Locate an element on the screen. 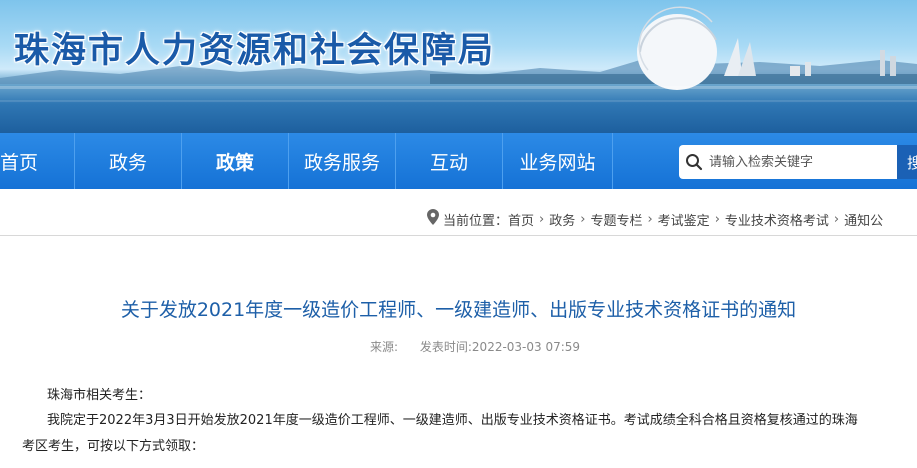 The height and width of the screenshot is (468, 917). nav-item-interaction: 互动 is located at coordinates (449, 161).